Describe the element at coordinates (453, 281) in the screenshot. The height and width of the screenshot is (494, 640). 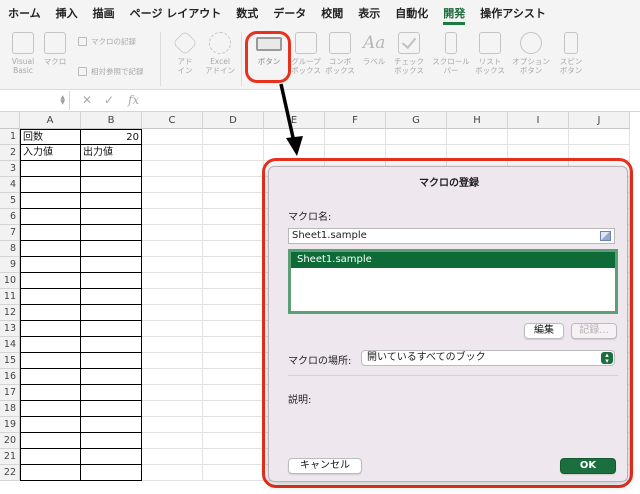
I see `macro-list: Sheet1.sample` at that location.